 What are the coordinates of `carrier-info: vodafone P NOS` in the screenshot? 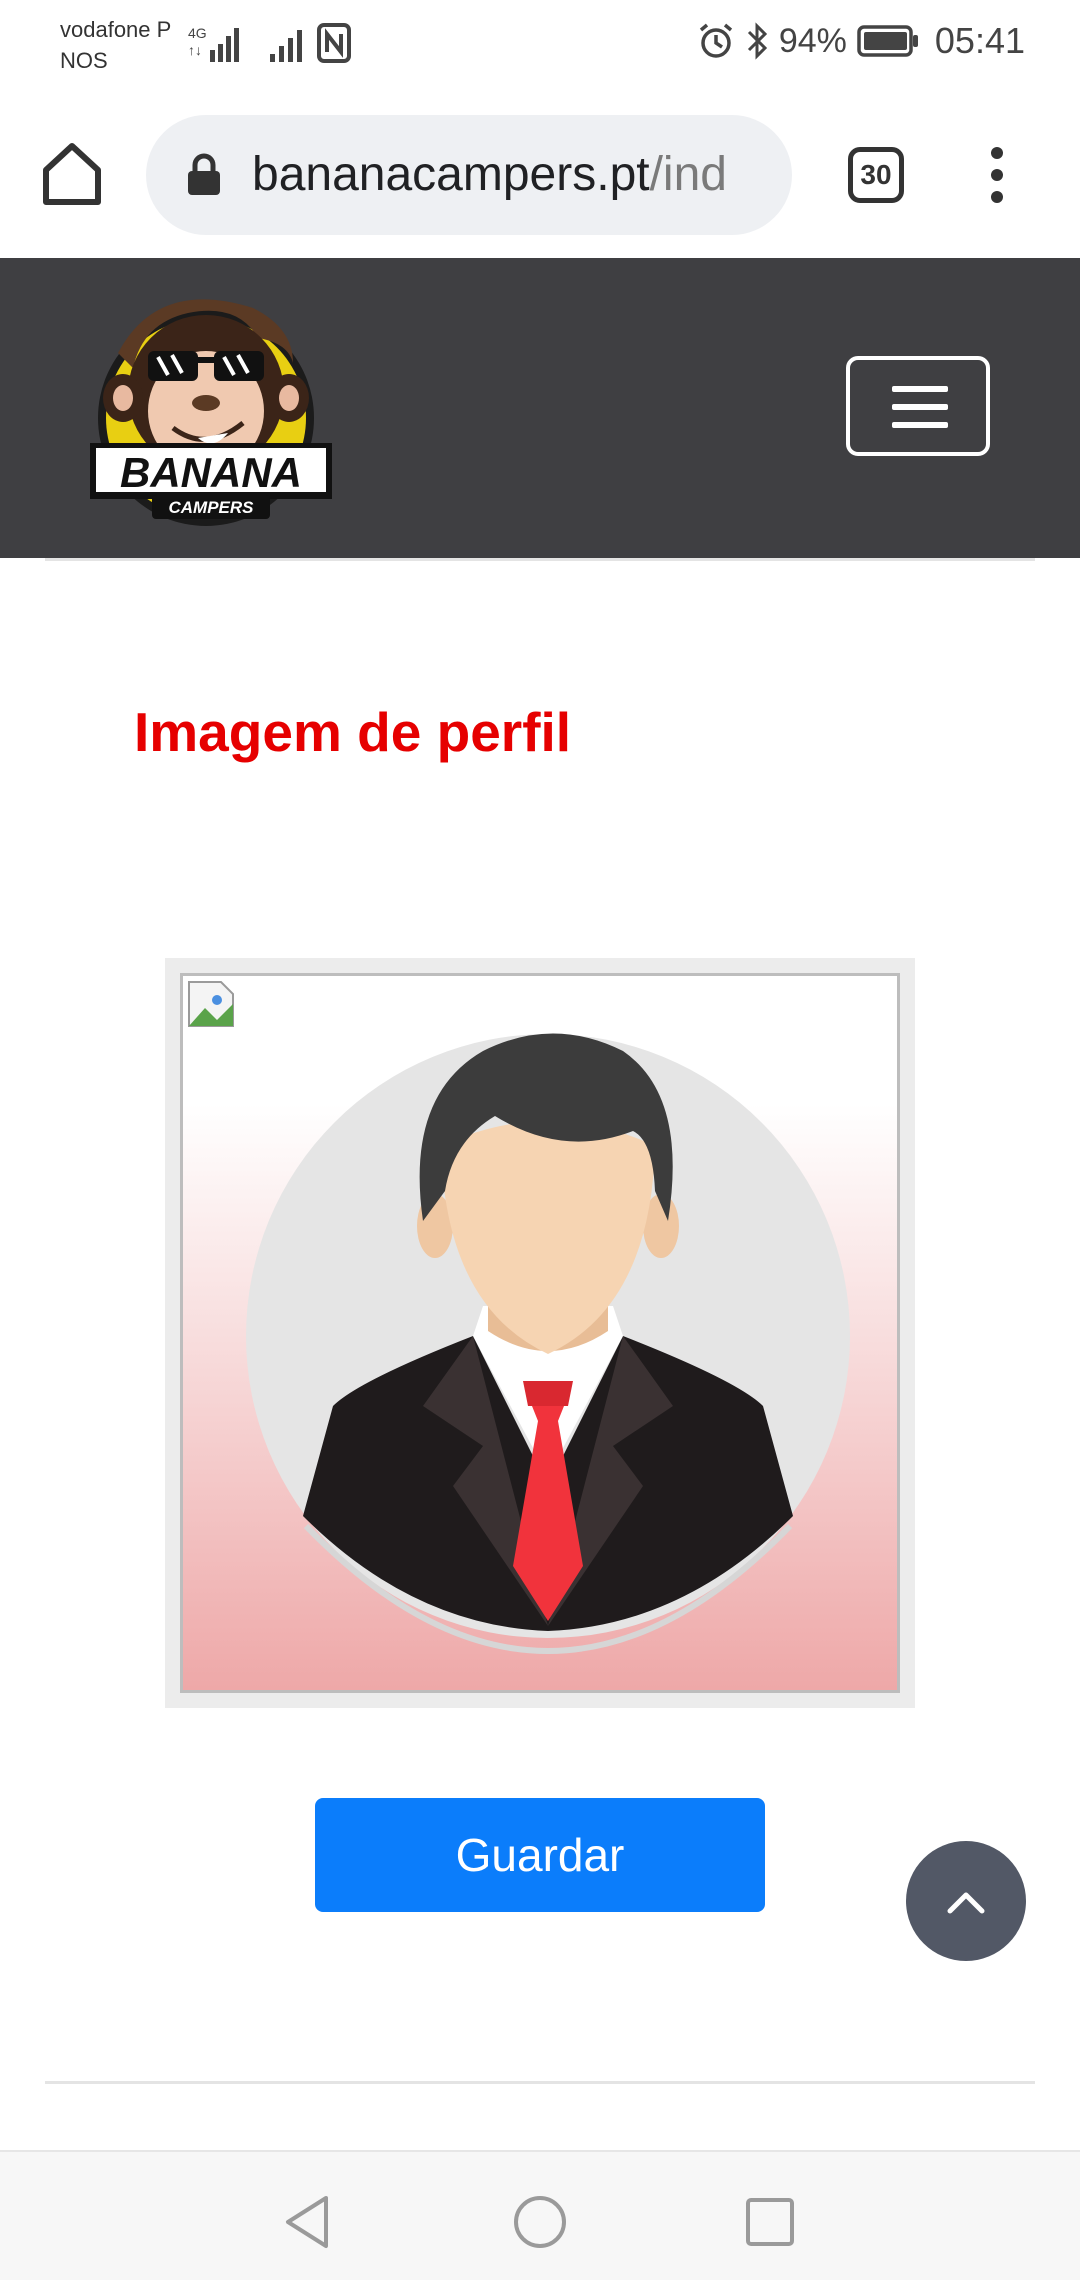 It's located at (115, 45).